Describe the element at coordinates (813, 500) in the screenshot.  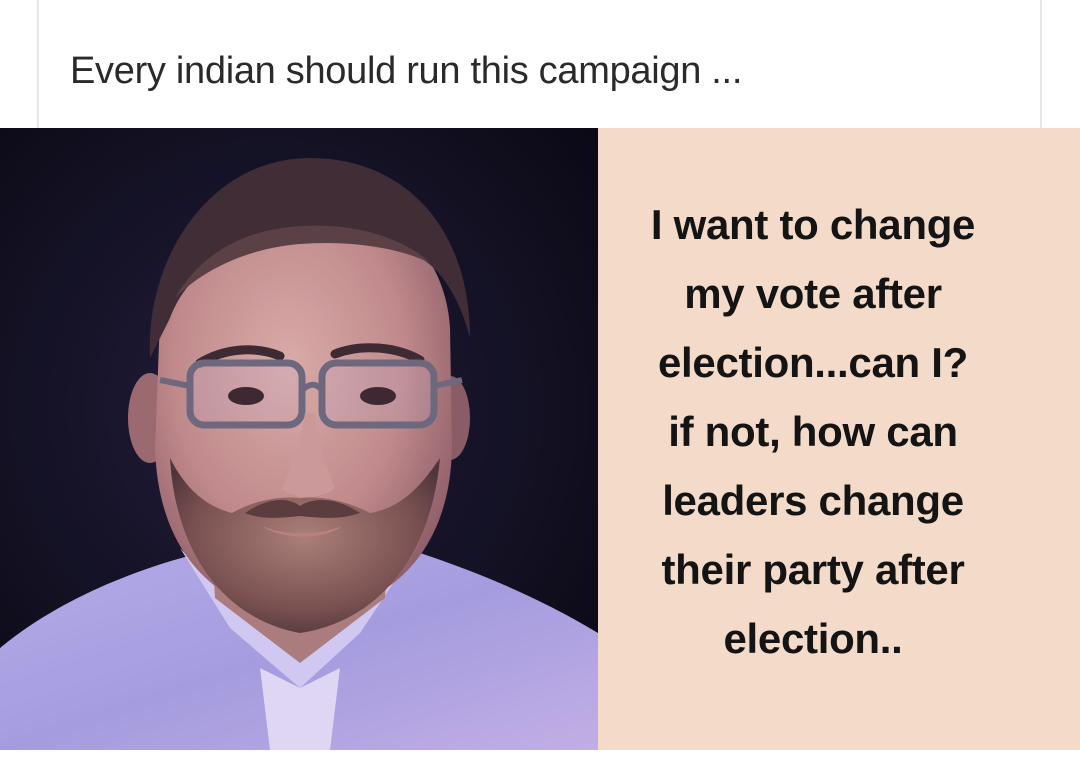
I see `quote-line: leaders change` at that location.